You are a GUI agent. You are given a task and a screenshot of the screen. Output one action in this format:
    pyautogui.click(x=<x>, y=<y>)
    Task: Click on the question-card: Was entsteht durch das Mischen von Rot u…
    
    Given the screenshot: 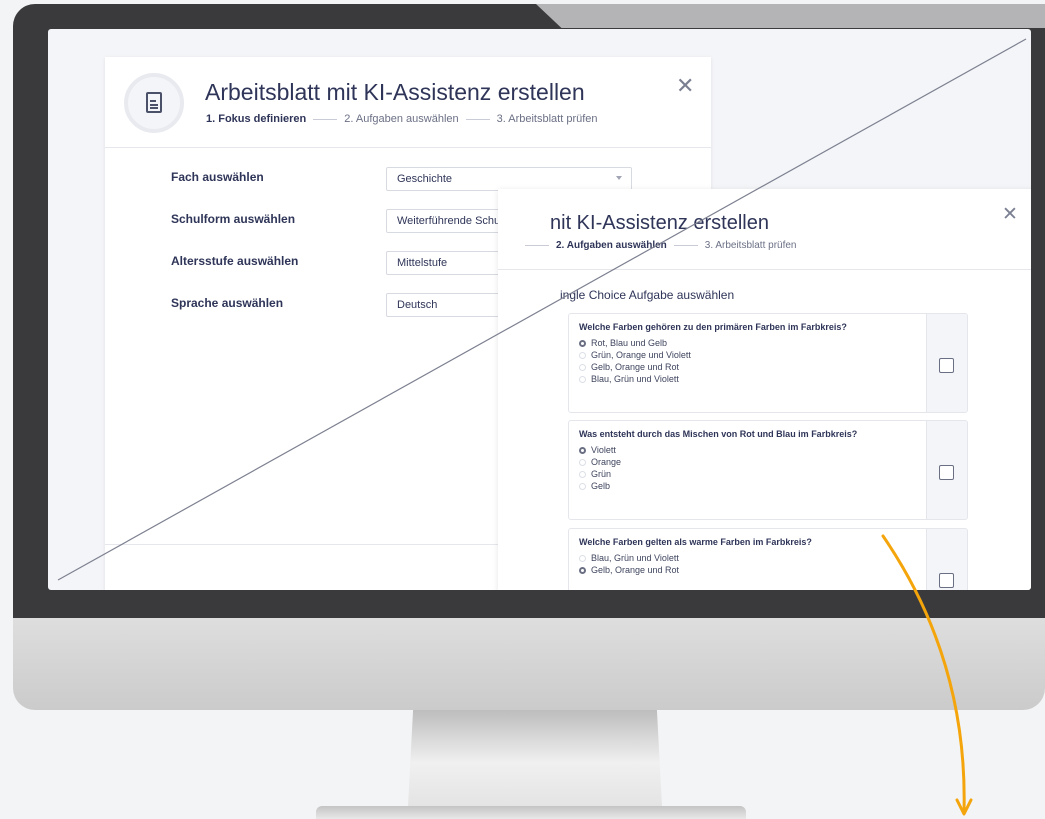 What is the action you would take?
    pyautogui.click(x=768, y=470)
    